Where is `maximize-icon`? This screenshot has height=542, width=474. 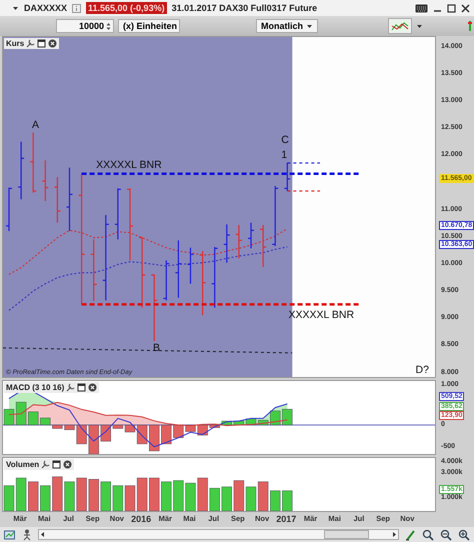
maximize-icon is located at coordinates (451, 8).